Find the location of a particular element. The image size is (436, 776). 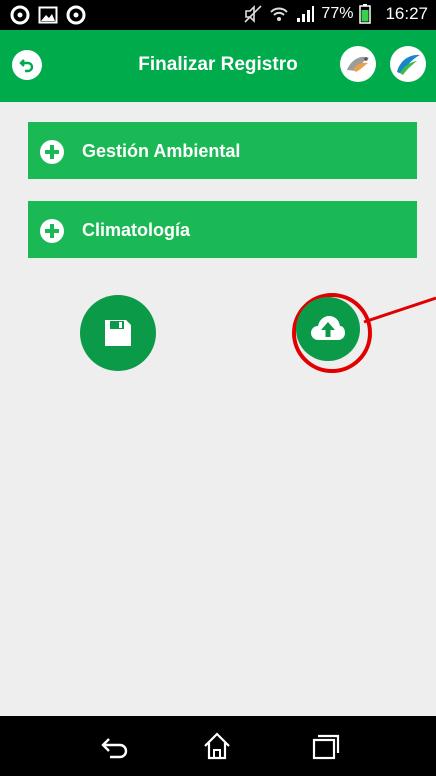

nav-recents-button is located at coordinates (325, 746).